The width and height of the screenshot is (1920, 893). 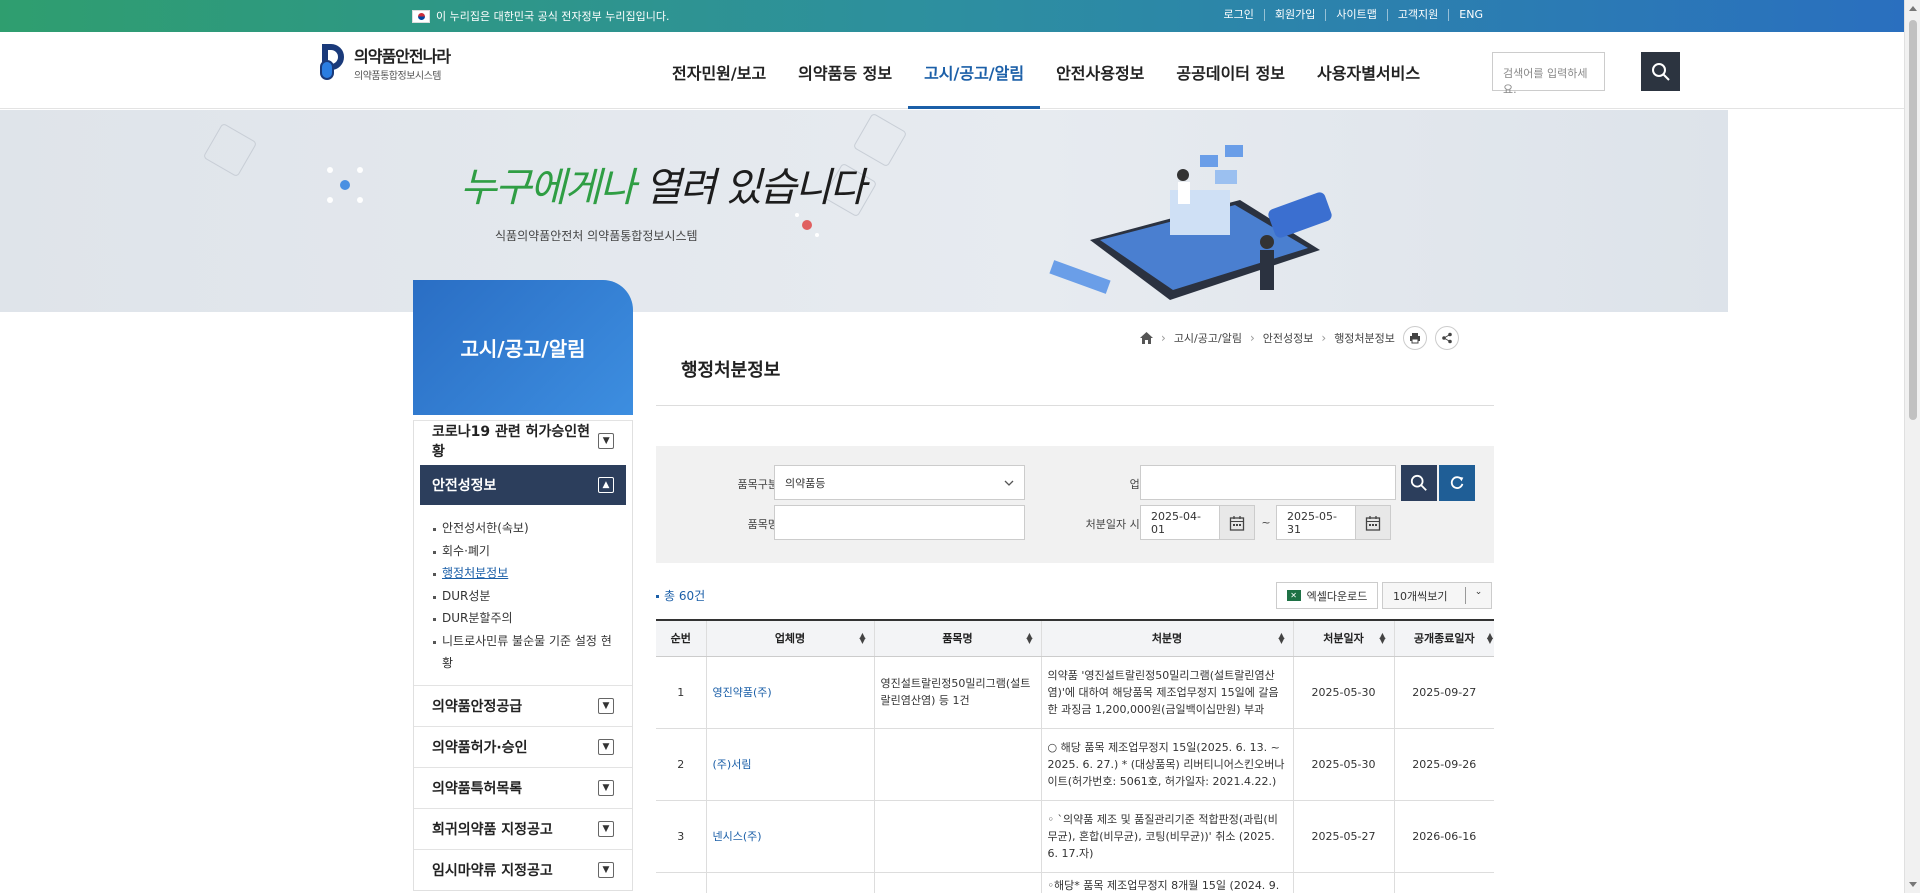 I want to click on page-size-select: 10개씩보기 ⌄, so click(x=1437, y=595).